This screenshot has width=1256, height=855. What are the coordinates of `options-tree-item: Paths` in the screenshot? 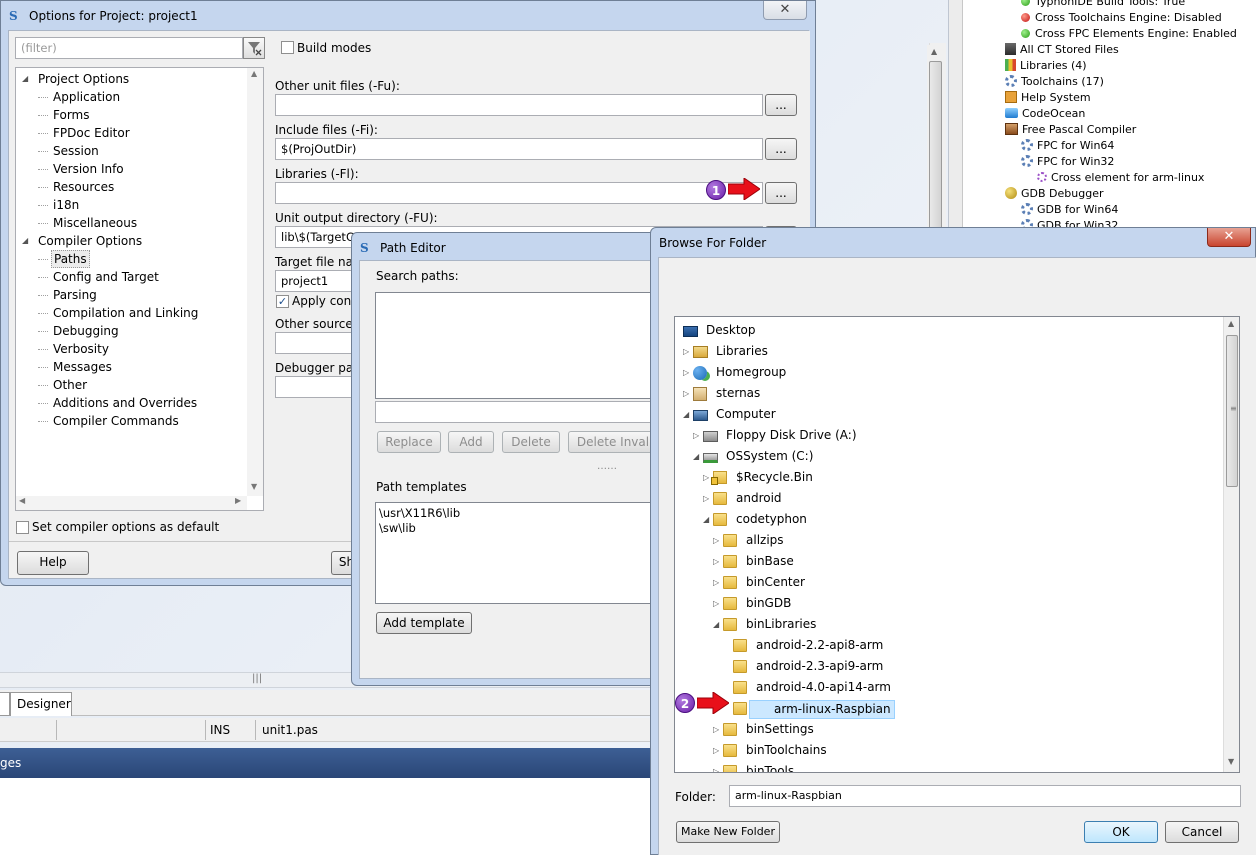 It's located at (130, 259).